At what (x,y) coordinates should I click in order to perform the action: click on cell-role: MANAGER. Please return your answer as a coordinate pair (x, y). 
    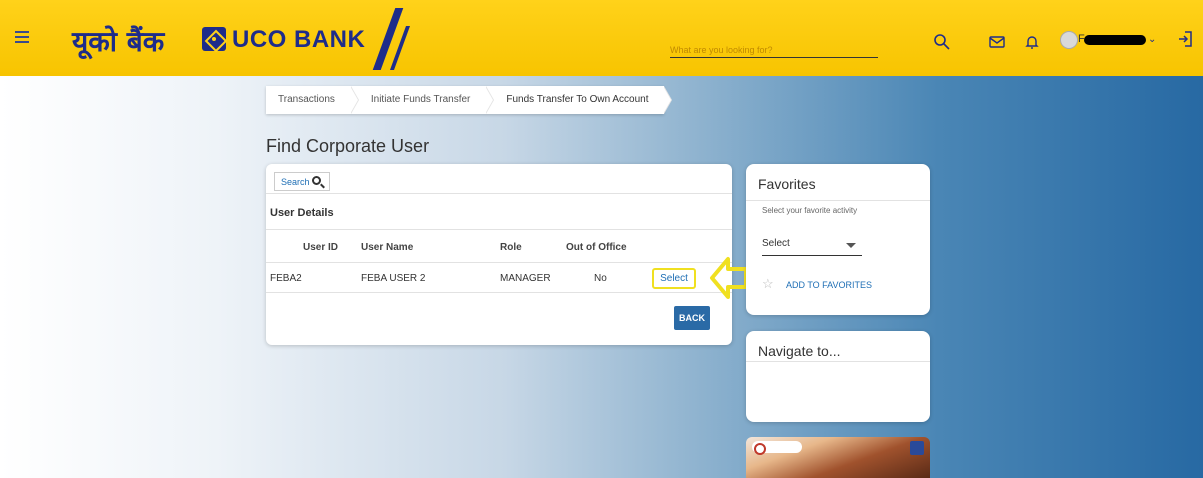
    Looking at the image, I should click on (525, 278).